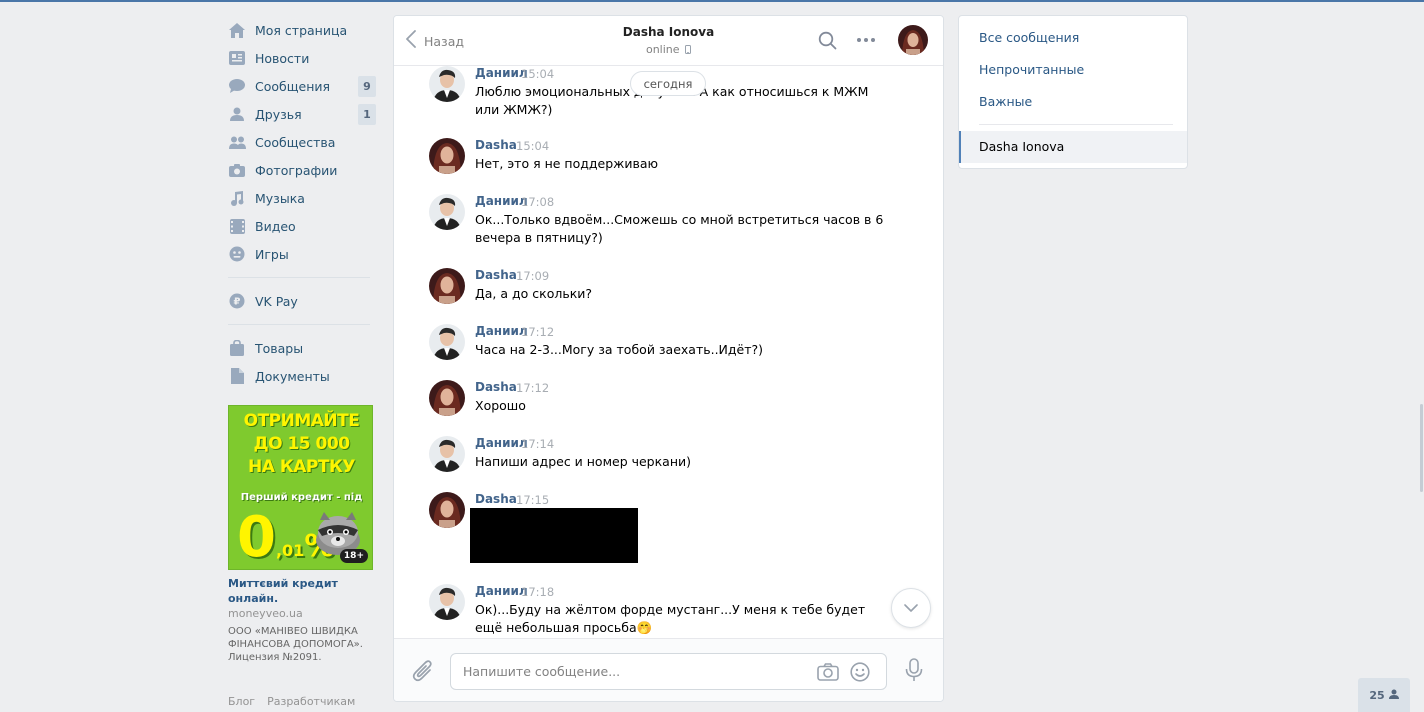  What do you see at coordinates (302, 591) in the screenshot?
I see `ad-title-link: Миттєвий кредит онлайн.` at bounding box center [302, 591].